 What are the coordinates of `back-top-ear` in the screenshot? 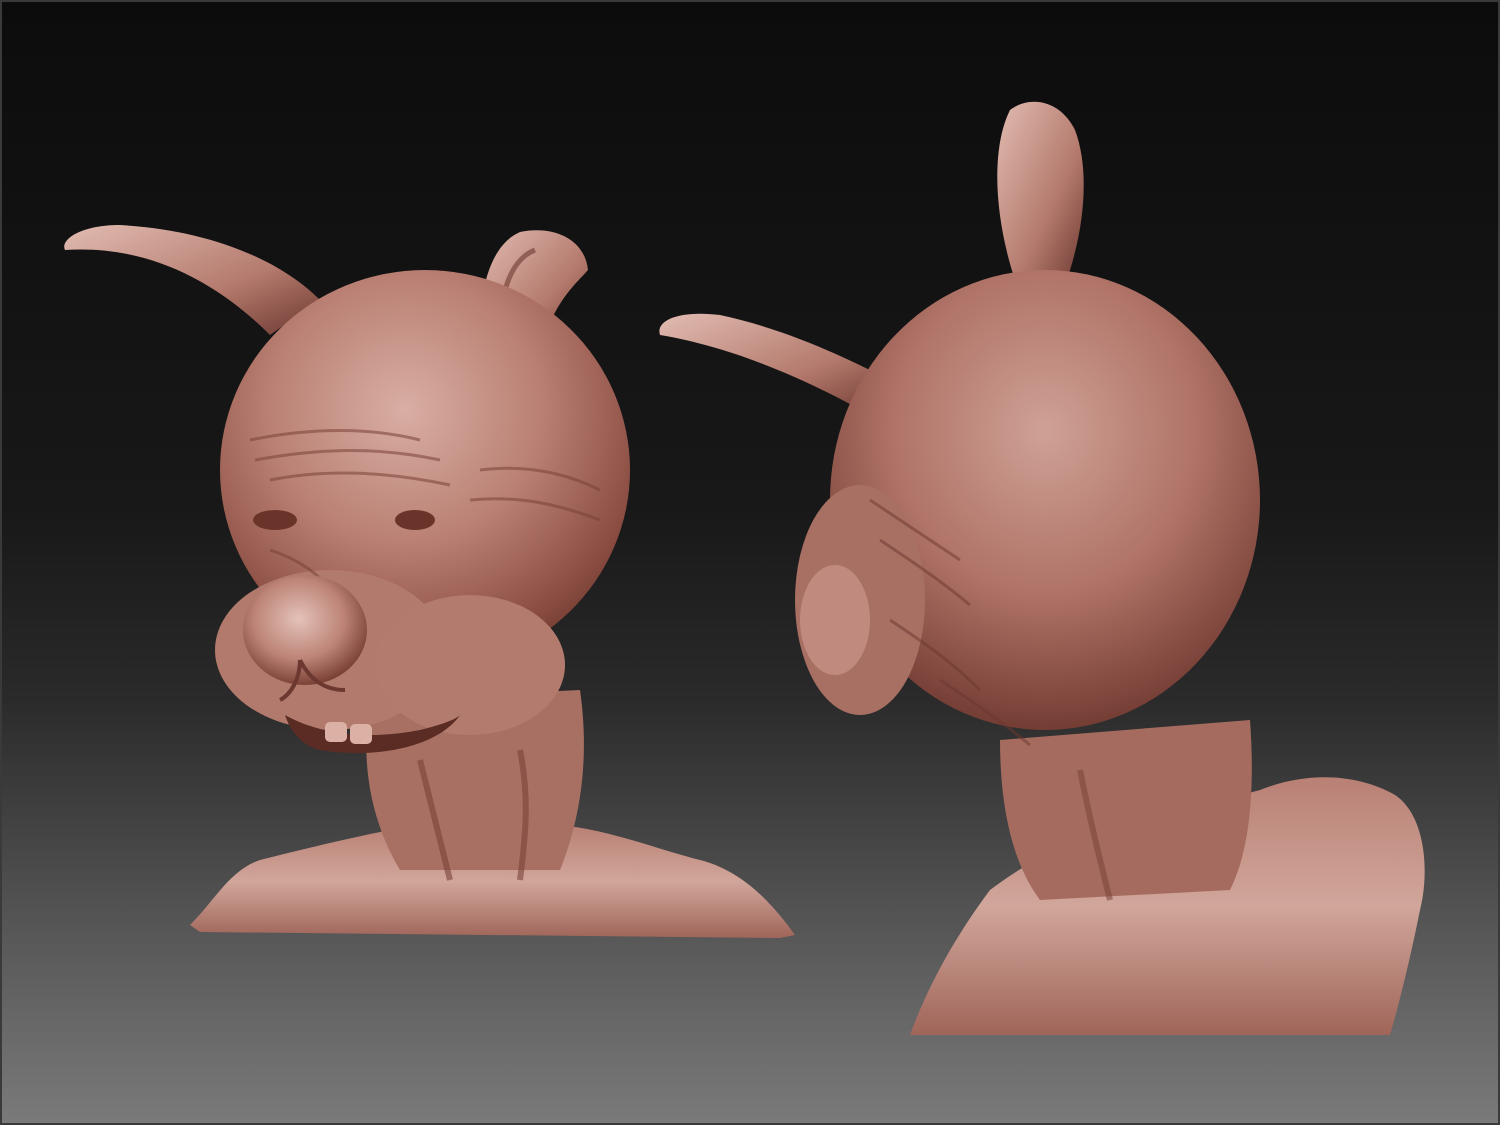 It's located at (1040, 193).